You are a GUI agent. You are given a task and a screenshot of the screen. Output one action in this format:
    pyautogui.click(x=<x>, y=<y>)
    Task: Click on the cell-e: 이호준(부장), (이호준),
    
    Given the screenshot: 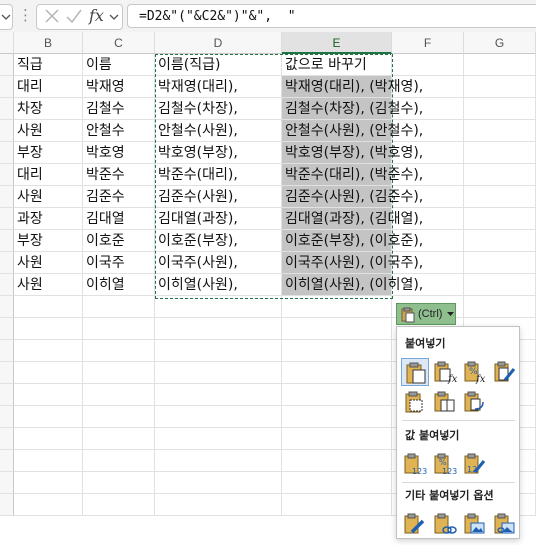 What is the action you would take?
    pyautogui.click(x=352, y=241)
    